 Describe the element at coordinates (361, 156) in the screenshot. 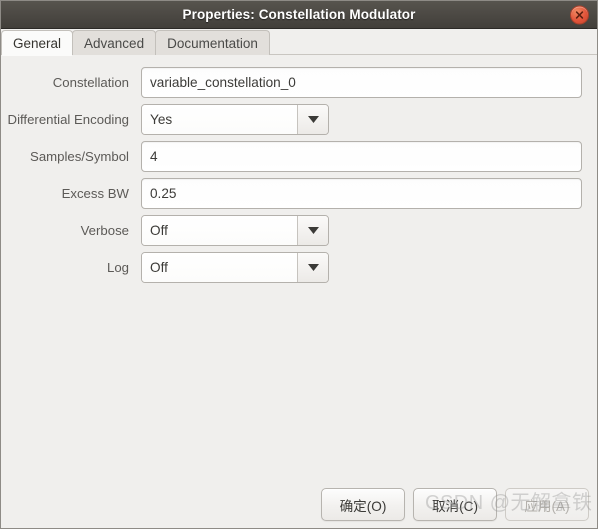

I see `samples-per-symbol-input: 4` at that location.